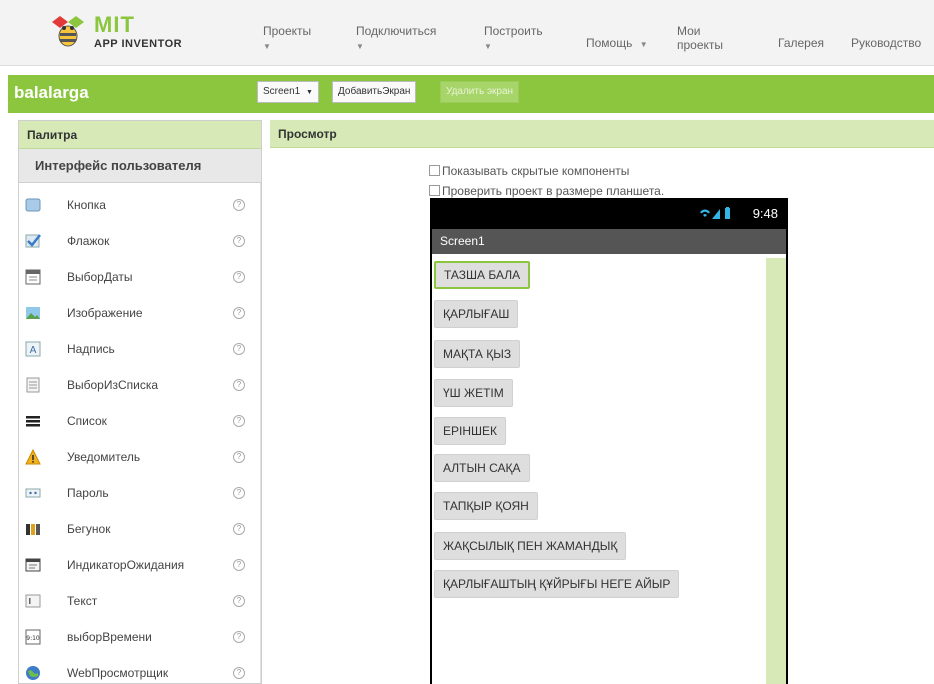 This screenshot has height=684, width=934. I want to click on palette-item-notifier: Уведомитель ?, so click(140, 457).